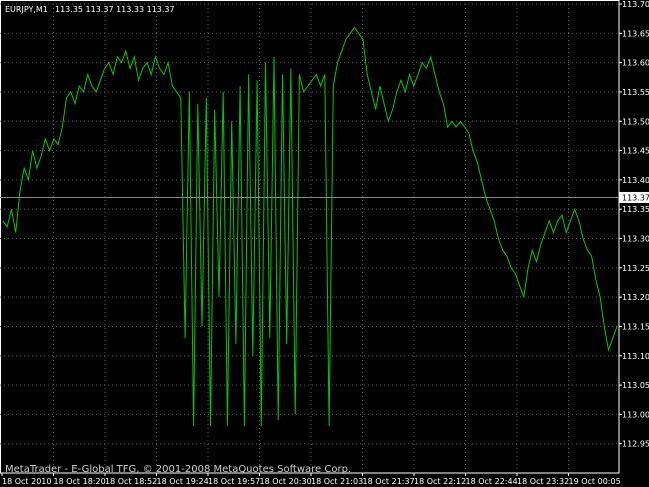  I want to click on x-tick-label: 18 Oct 20:30, so click(286, 481).